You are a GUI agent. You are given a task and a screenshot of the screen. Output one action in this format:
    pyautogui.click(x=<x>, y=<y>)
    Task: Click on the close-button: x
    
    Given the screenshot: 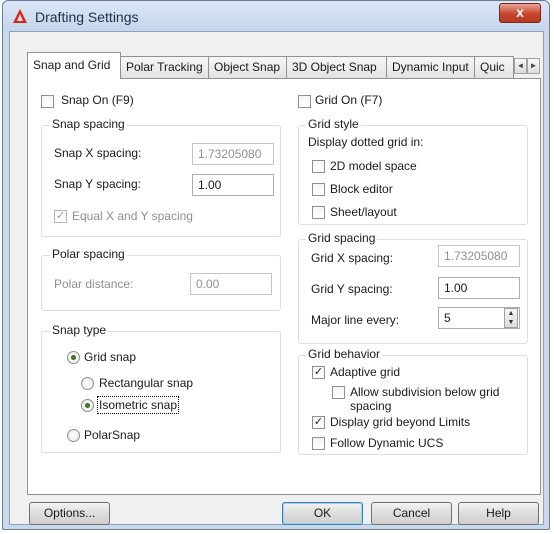 What is the action you would take?
    pyautogui.click(x=520, y=13)
    